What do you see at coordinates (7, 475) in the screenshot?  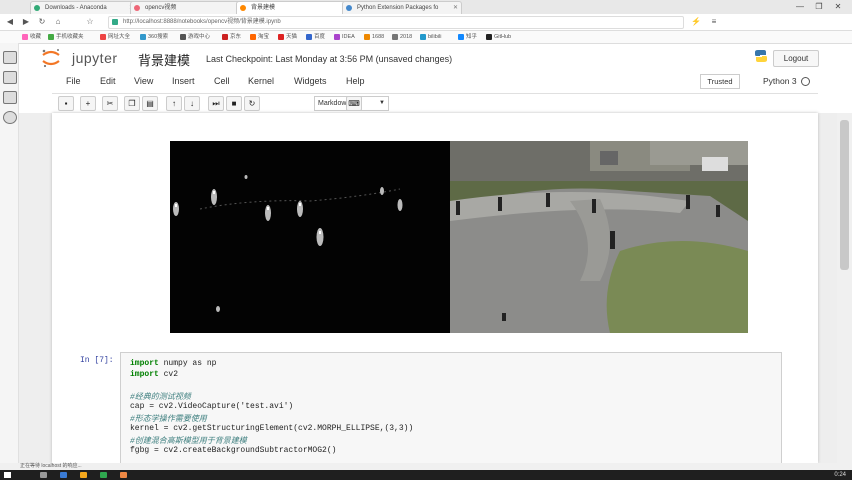 I see `windows-start-icon` at bounding box center [7, 475].